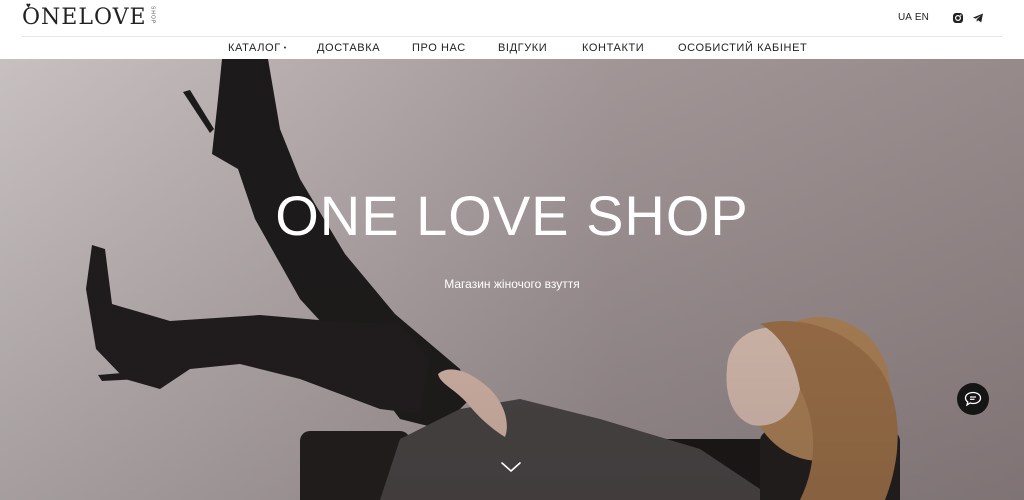  I want to click on nav-item-contacts: КОНТАКТИ, so click(613, 48).